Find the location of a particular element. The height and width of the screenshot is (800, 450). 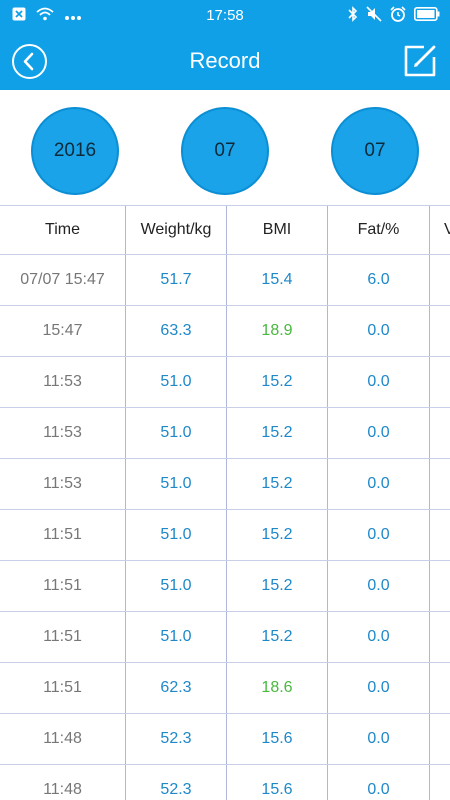

app-header: Record is located at coordinates (225, 61).